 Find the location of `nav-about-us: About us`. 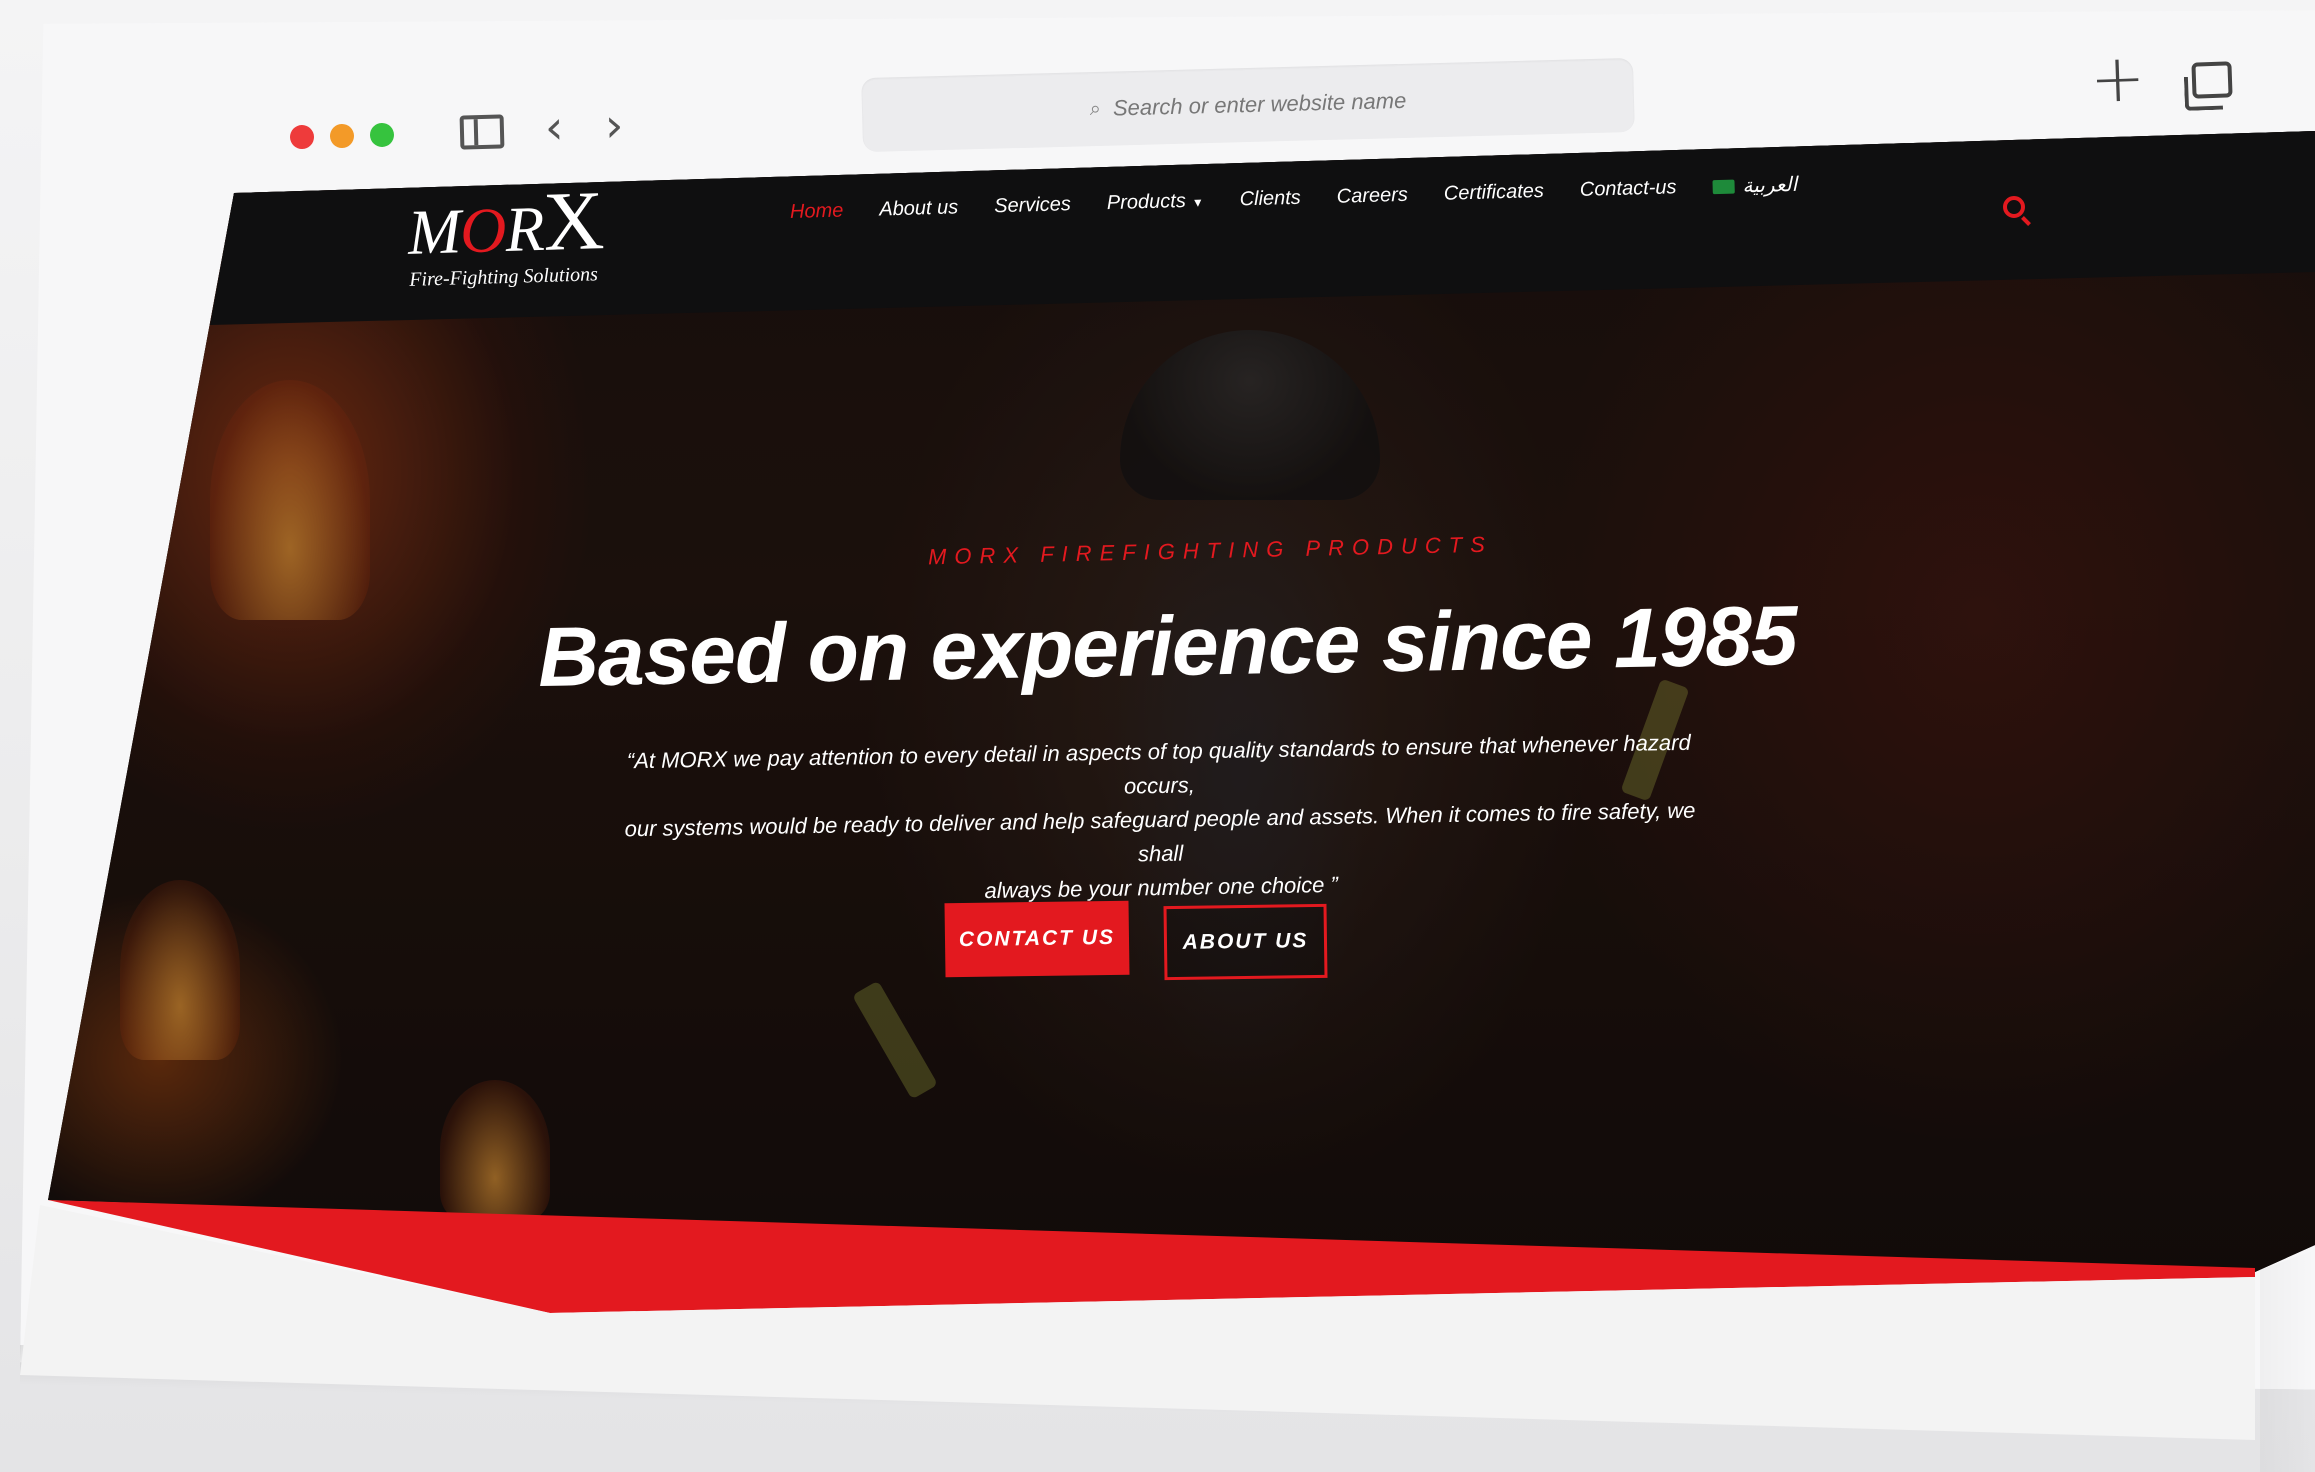

nav-about-us: About us is located at coordinates (919, 208).